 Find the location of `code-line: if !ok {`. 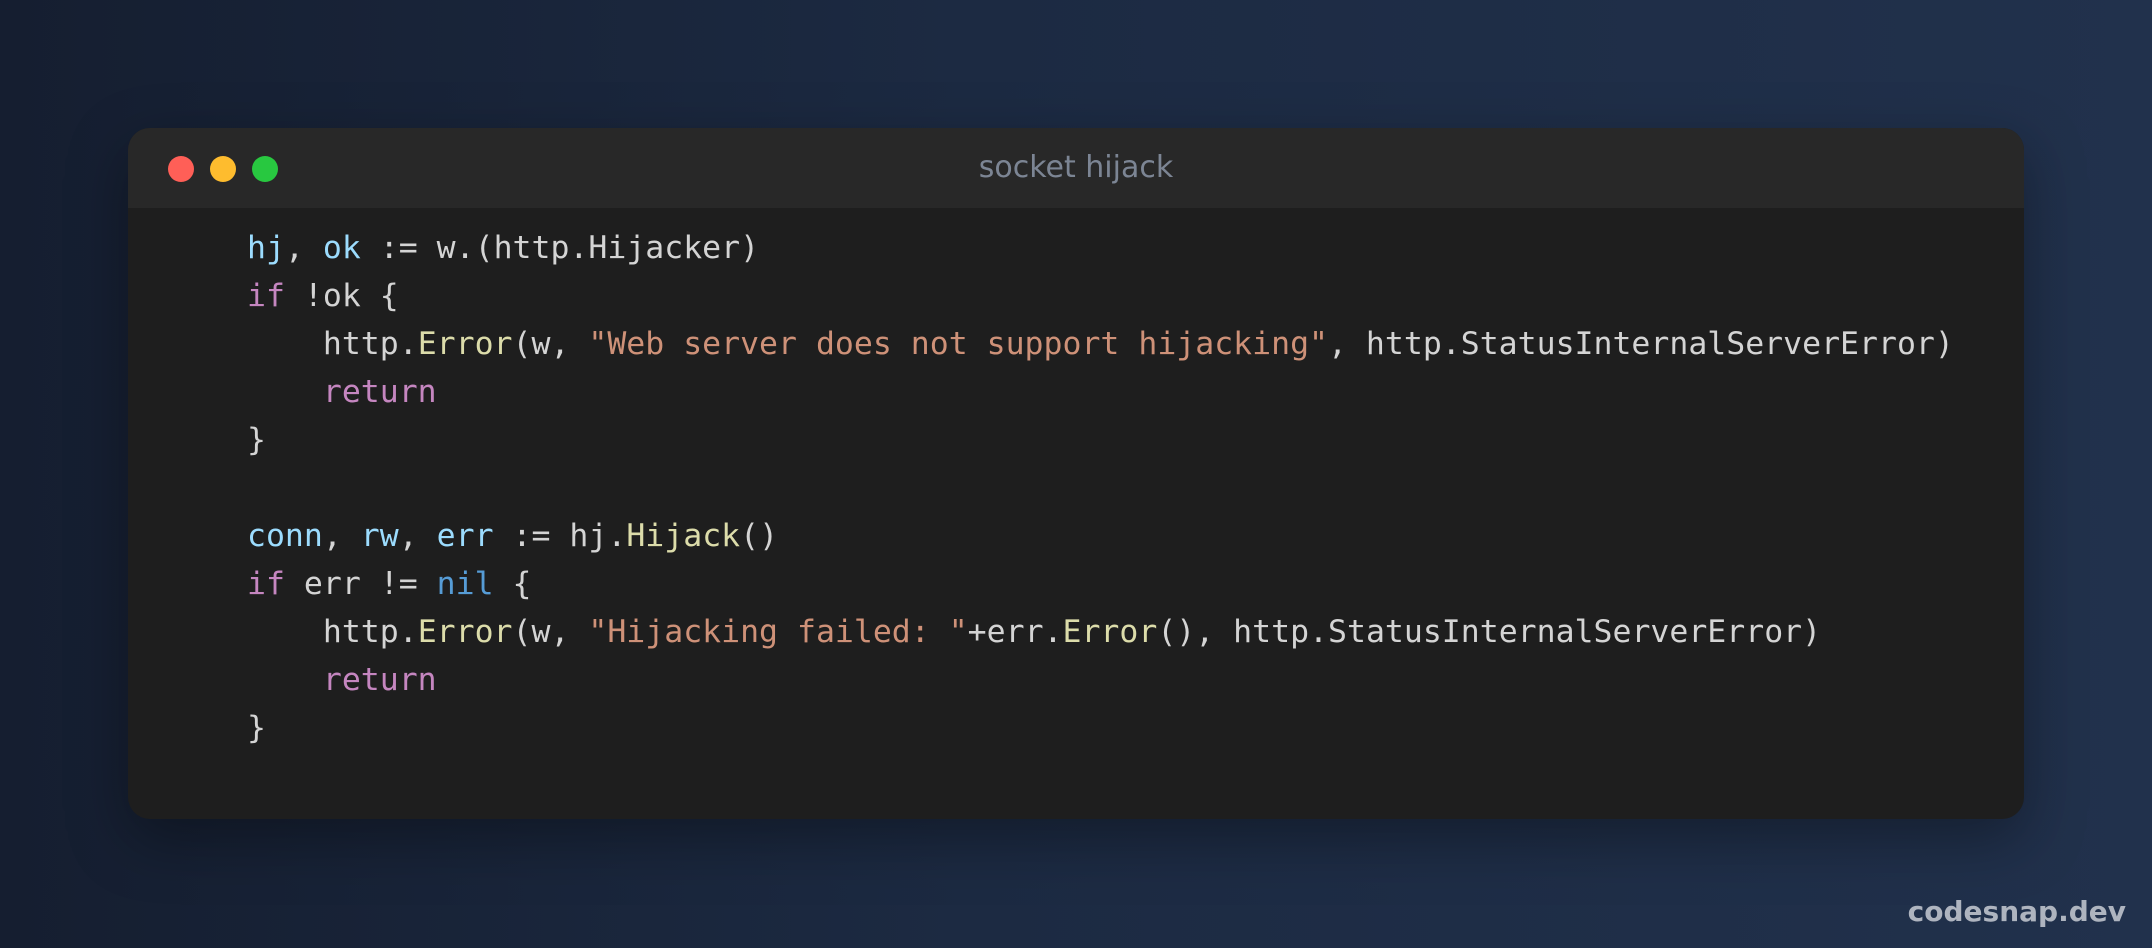

code-line: if !ok { is located at coordinates (1100, 296).